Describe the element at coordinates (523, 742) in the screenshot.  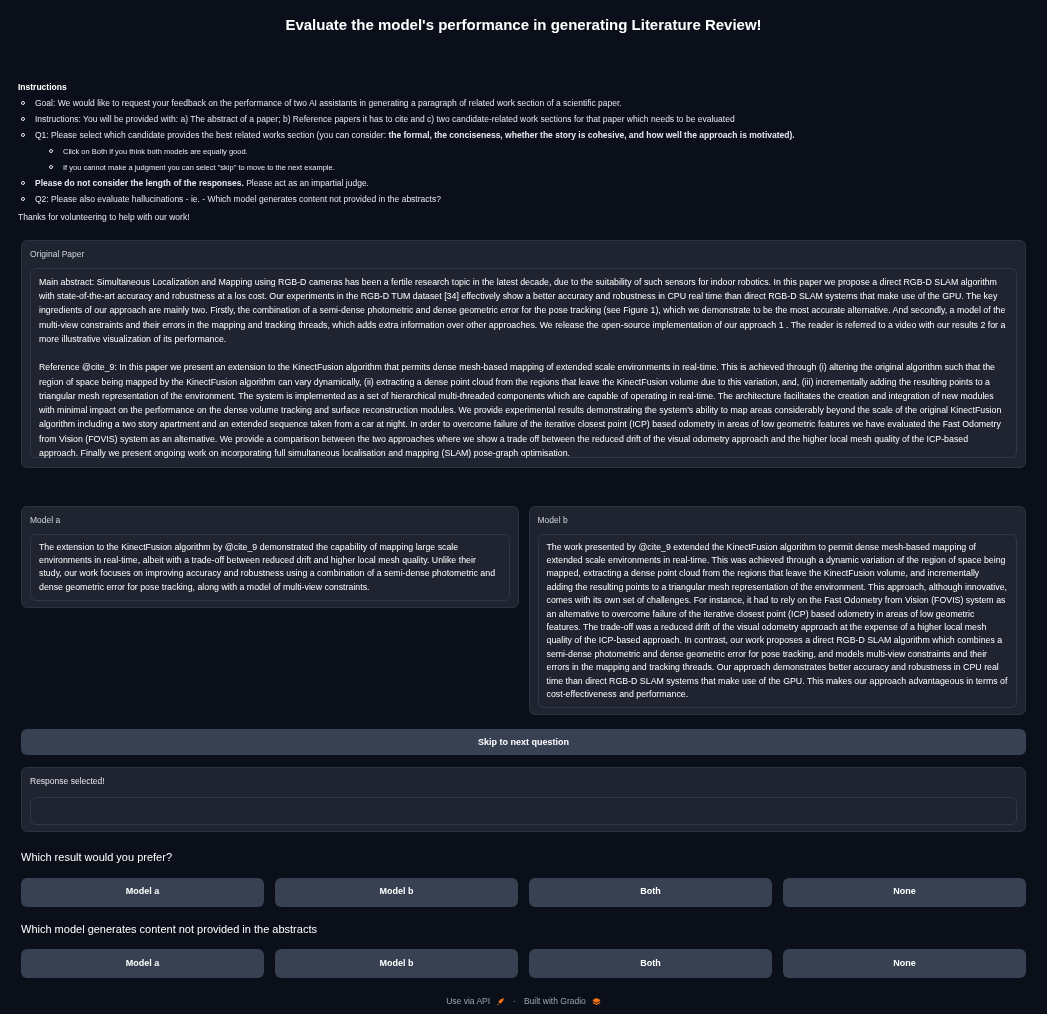
I see `skip-button: Skip to next question` at that location.